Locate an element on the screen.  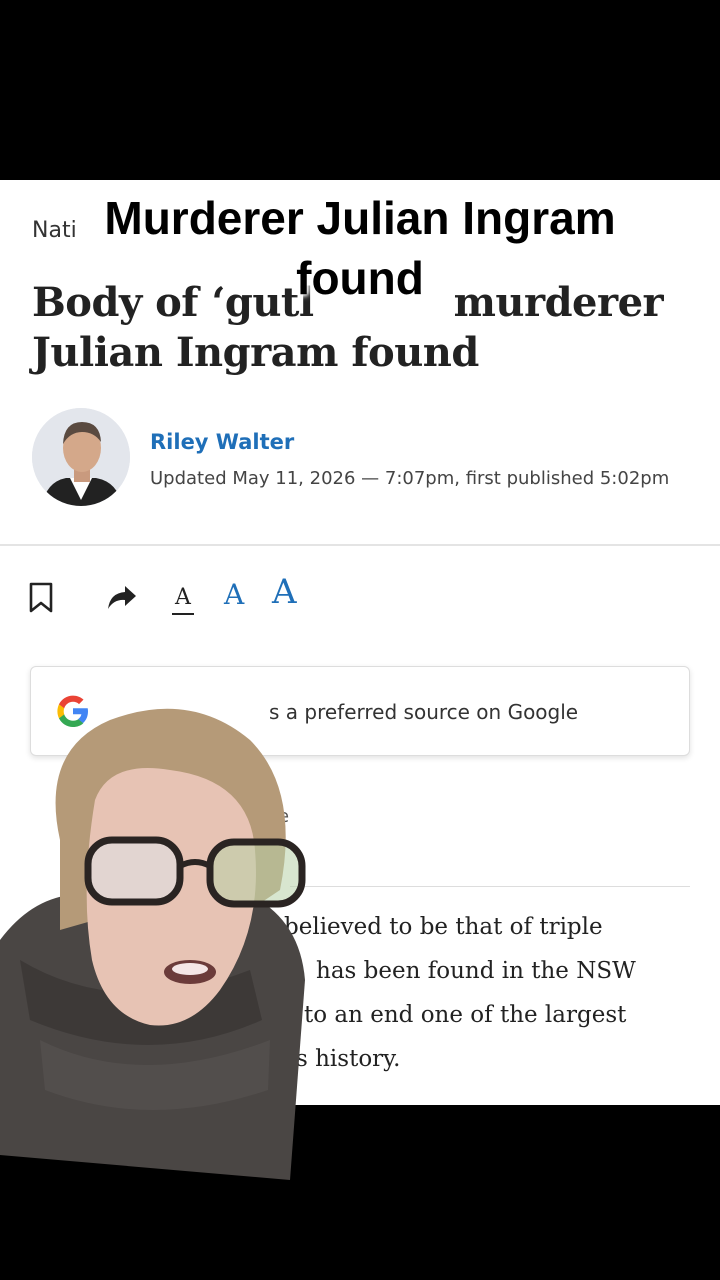
caption-line-2: found is located at coordinates (360, 278).